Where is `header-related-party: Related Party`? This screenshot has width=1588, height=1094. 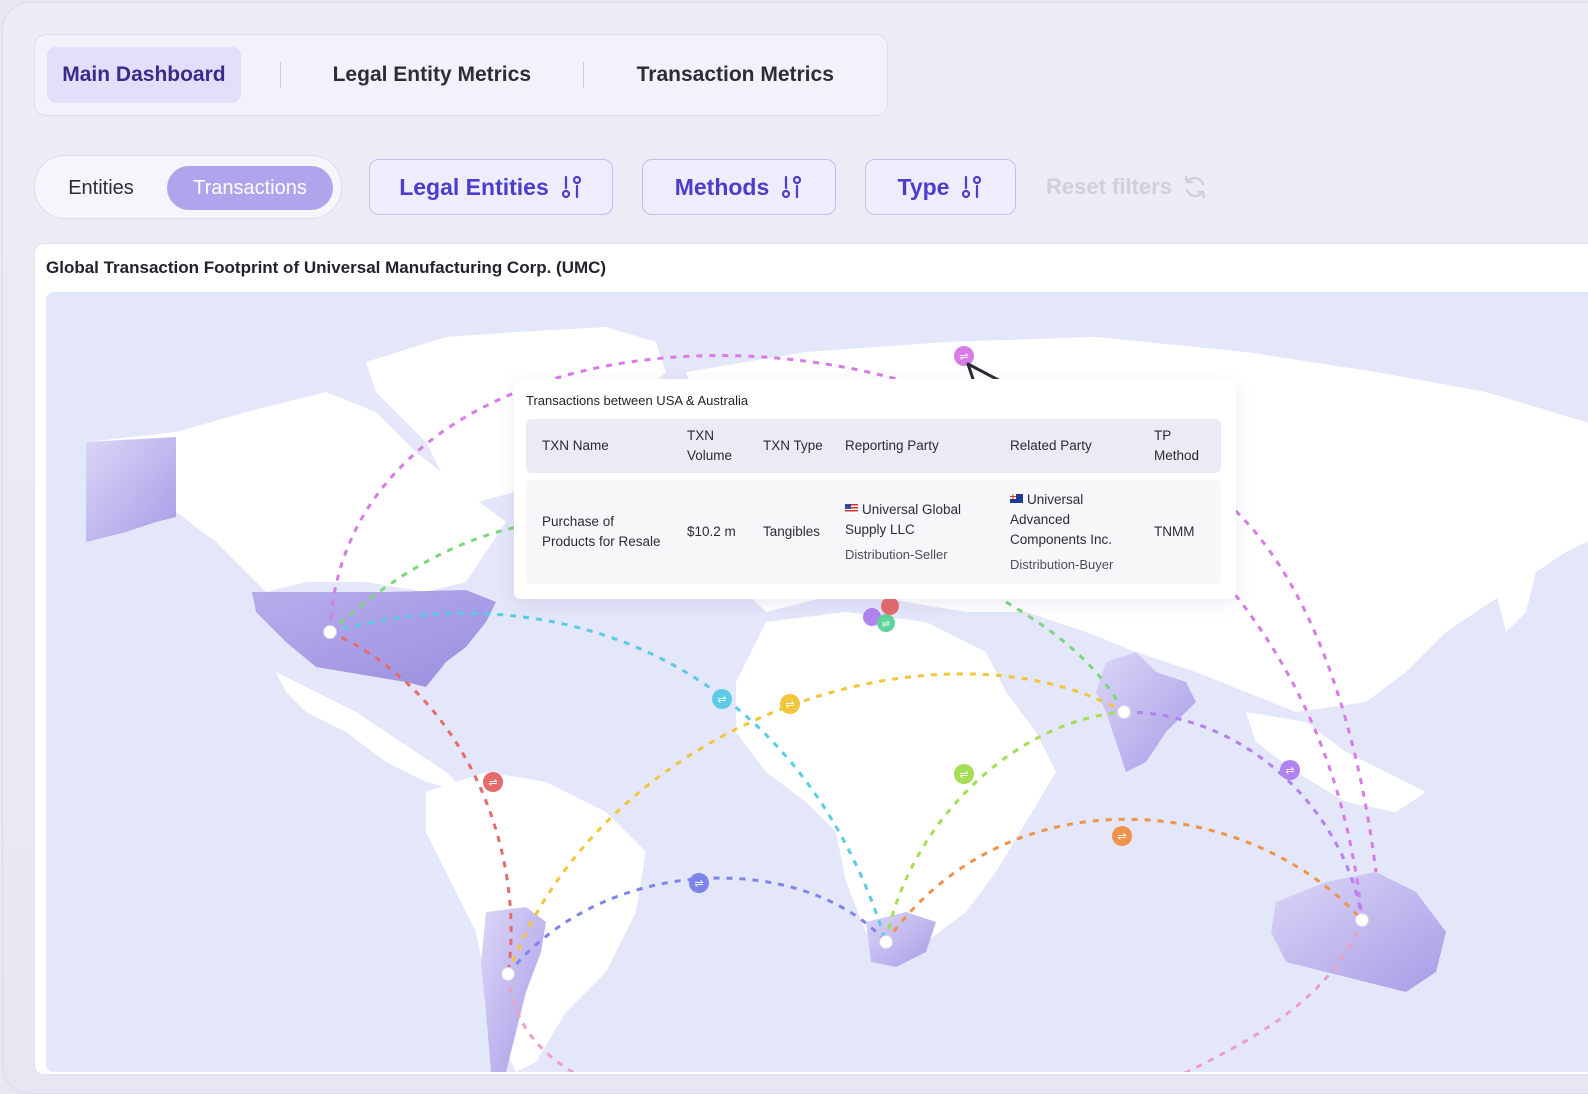 header-related-party: Related Party is located at coordinates (1051, 445).